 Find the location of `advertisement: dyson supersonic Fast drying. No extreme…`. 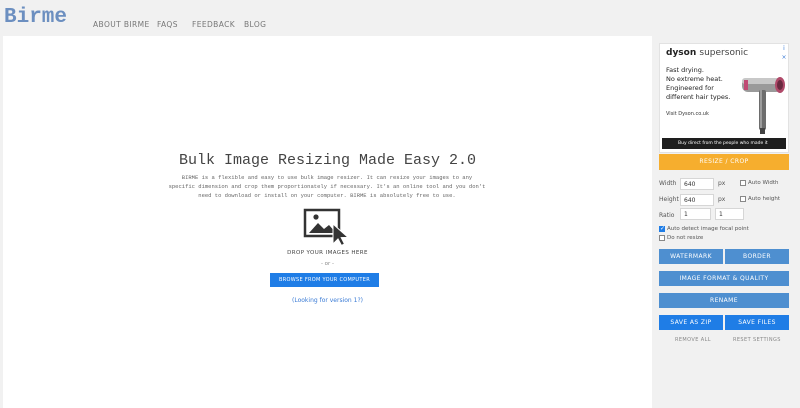

advertisement: dyson supersonic Fast drying. No extreme… is located at coordinates (724, 98).